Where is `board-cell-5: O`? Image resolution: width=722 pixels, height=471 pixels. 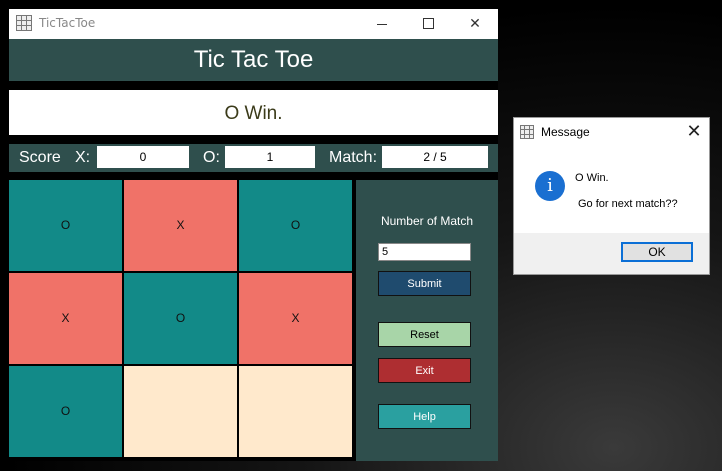
board-cell-5: O is located at coordinates (180, 318).